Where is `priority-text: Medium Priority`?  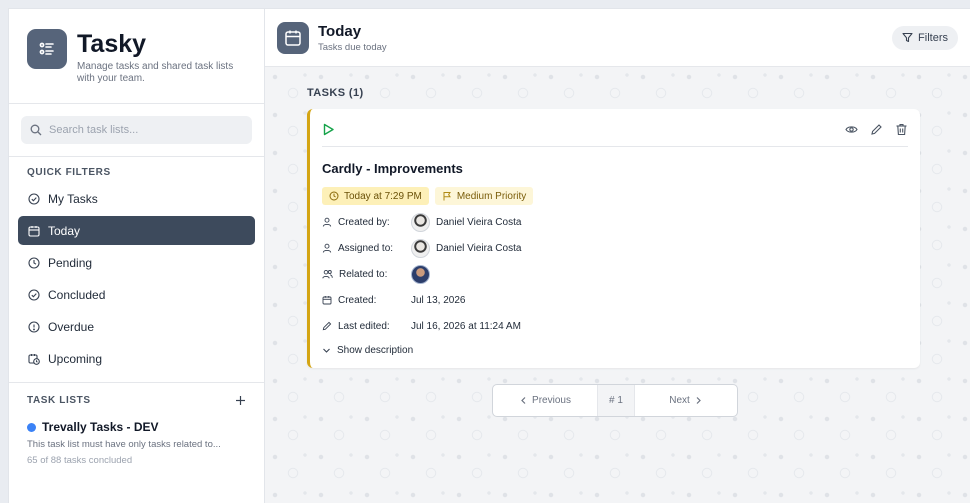 priority-text: Medium Priority is located at coordinates (491, 196).